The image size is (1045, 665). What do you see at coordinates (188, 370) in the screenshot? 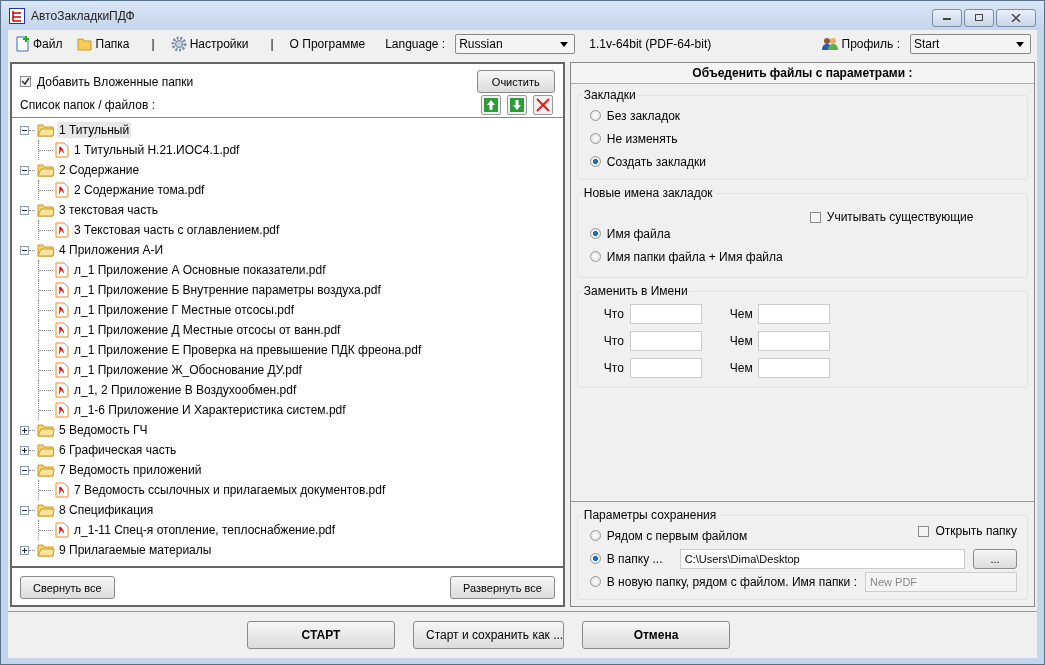
I see `file-item: л_1 Приложение Ж_Обоснование ДУ.pdf` at bounding box center [188, 370].